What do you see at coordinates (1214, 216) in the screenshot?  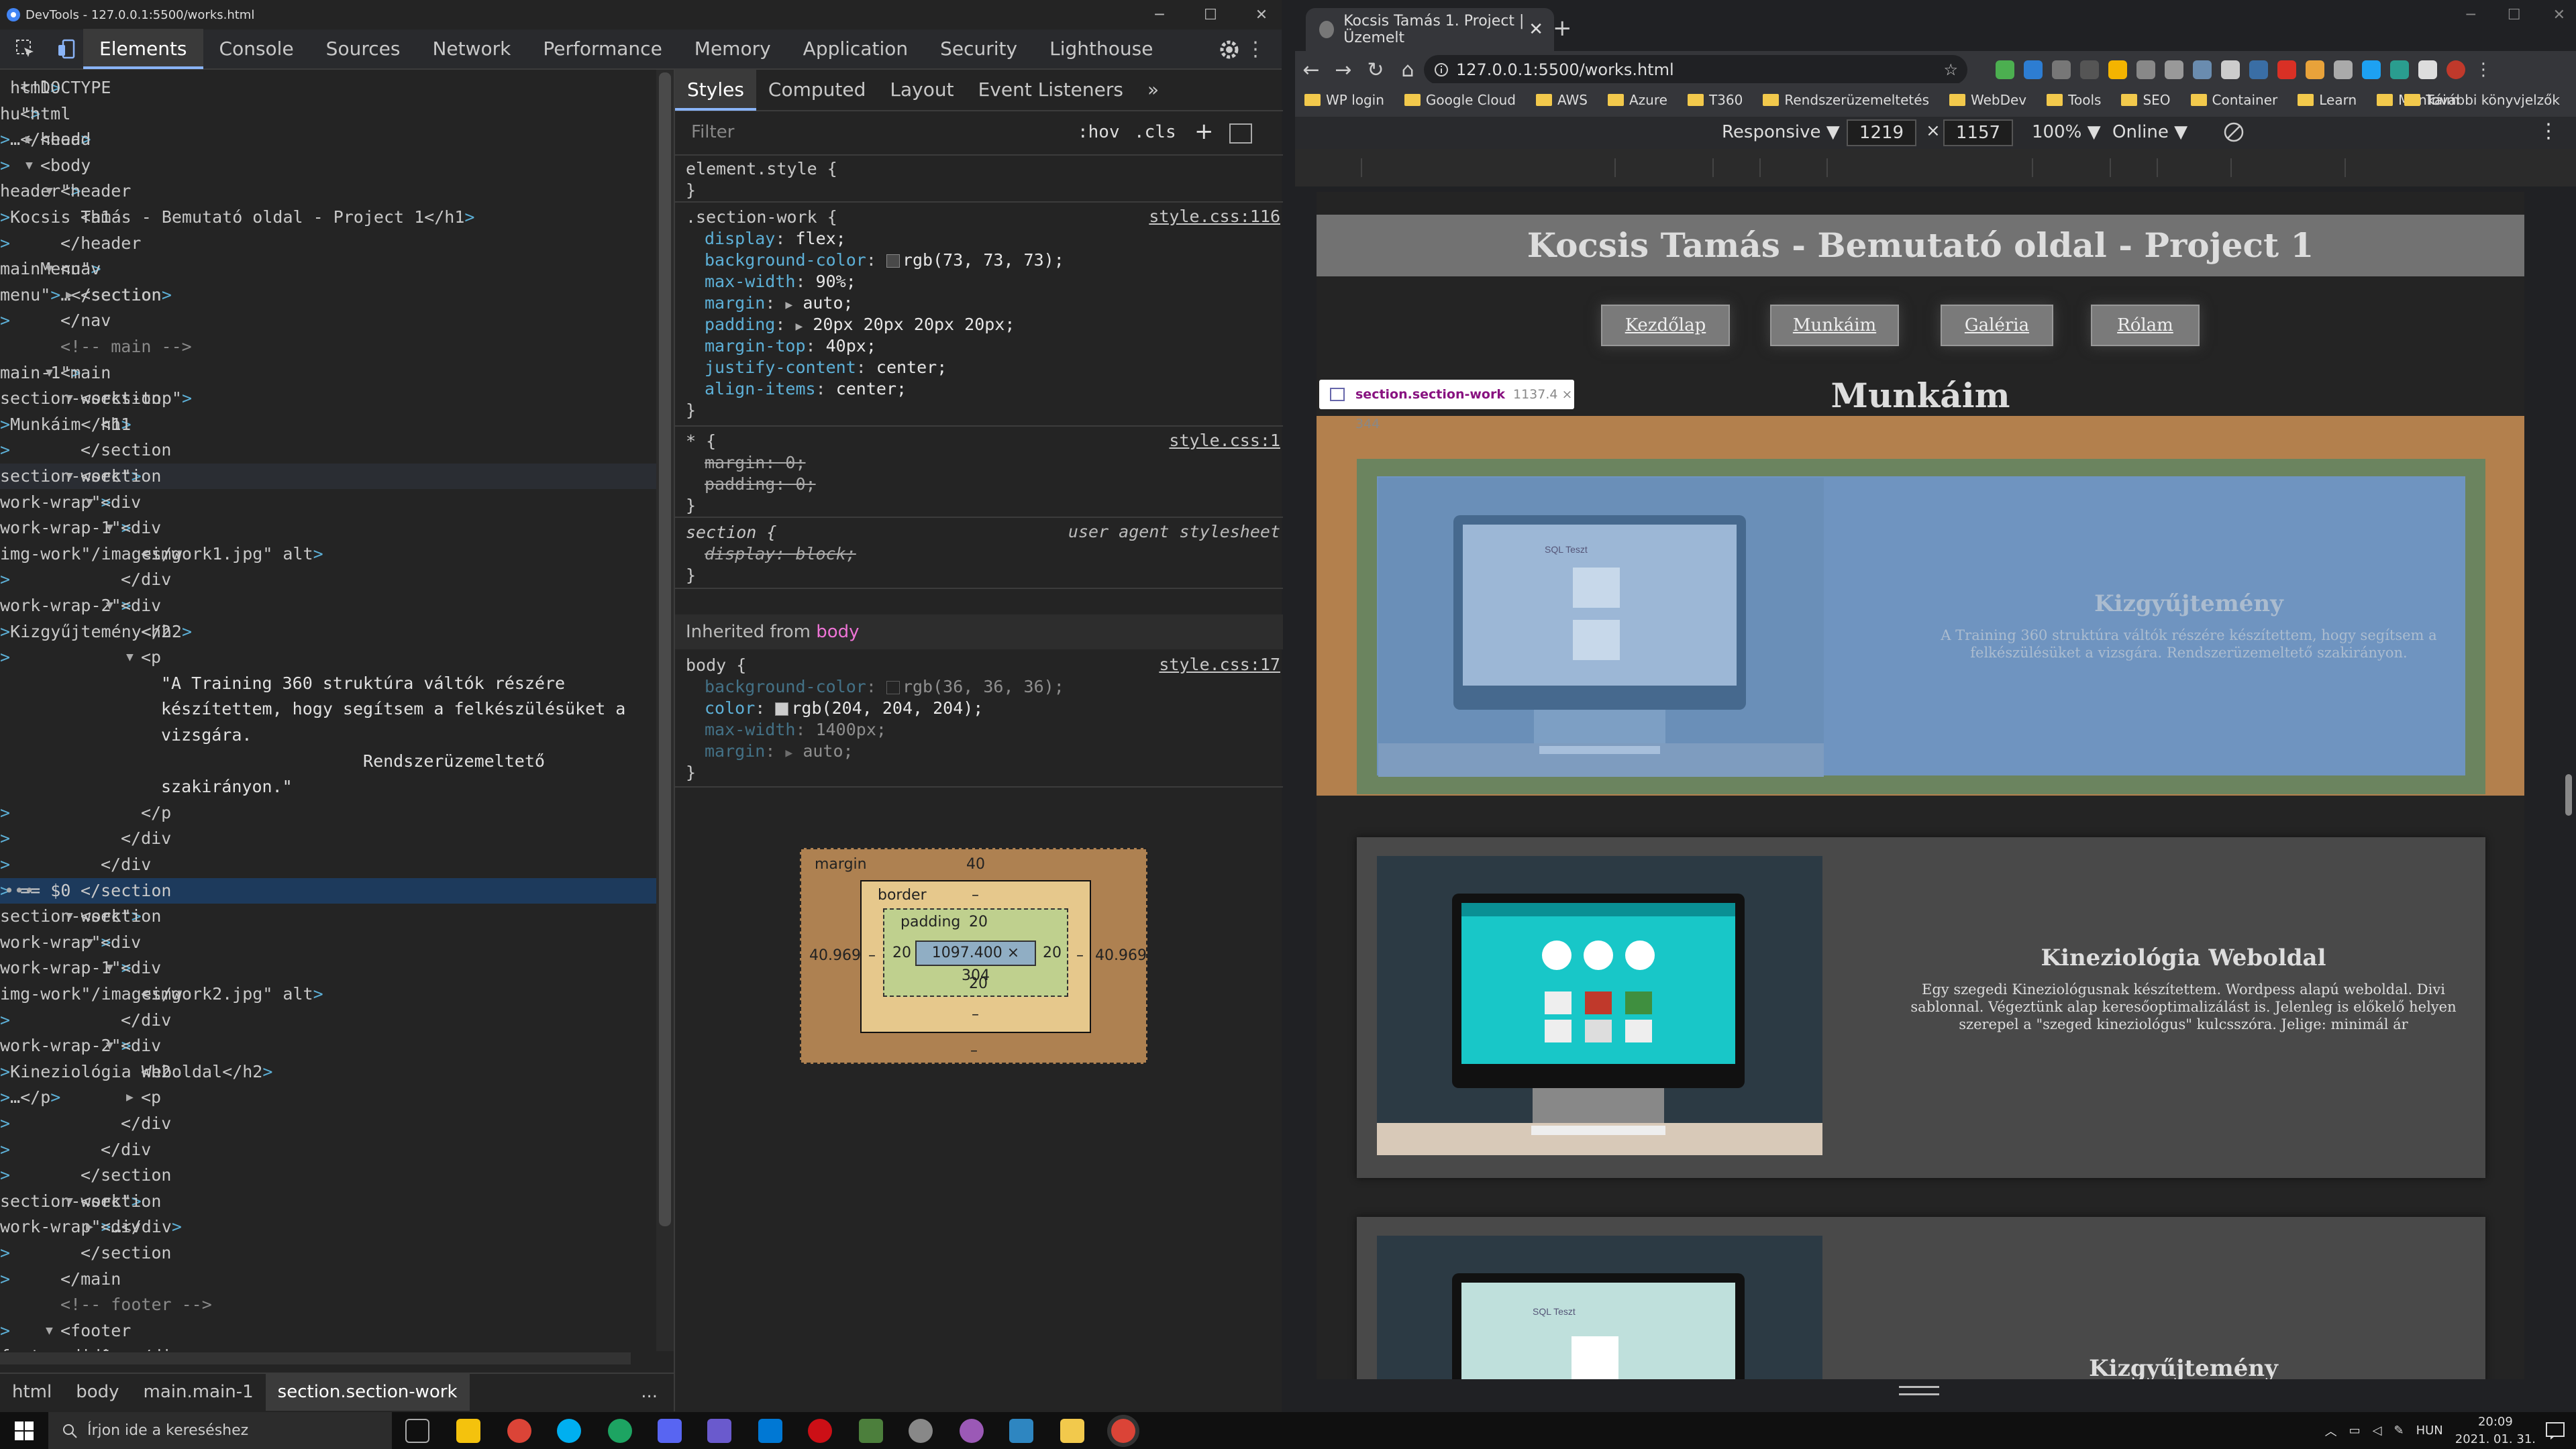 I see `rule-source-link: style.css:116` at bounding box center [1214, 216].